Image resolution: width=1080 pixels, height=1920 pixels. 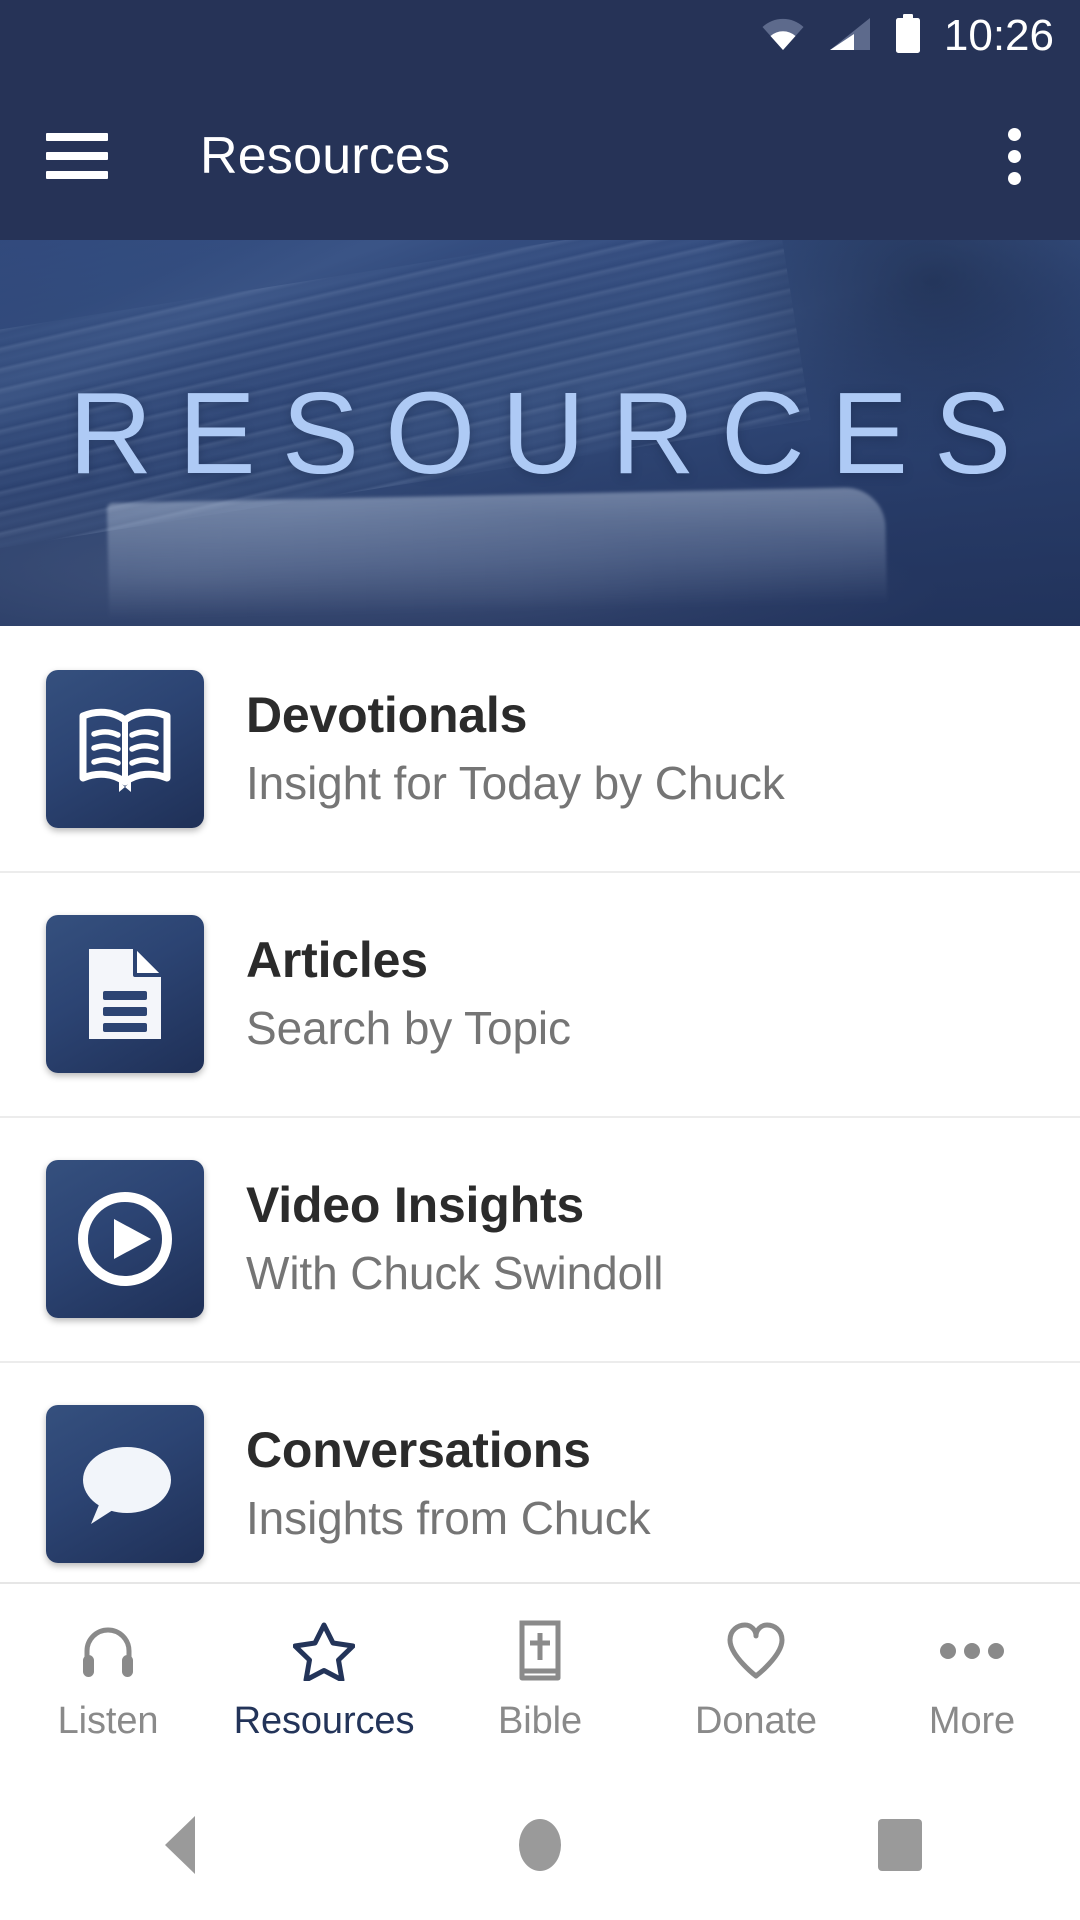 I want to click on speech-bubble-icon, so click(x=125, y=1484).